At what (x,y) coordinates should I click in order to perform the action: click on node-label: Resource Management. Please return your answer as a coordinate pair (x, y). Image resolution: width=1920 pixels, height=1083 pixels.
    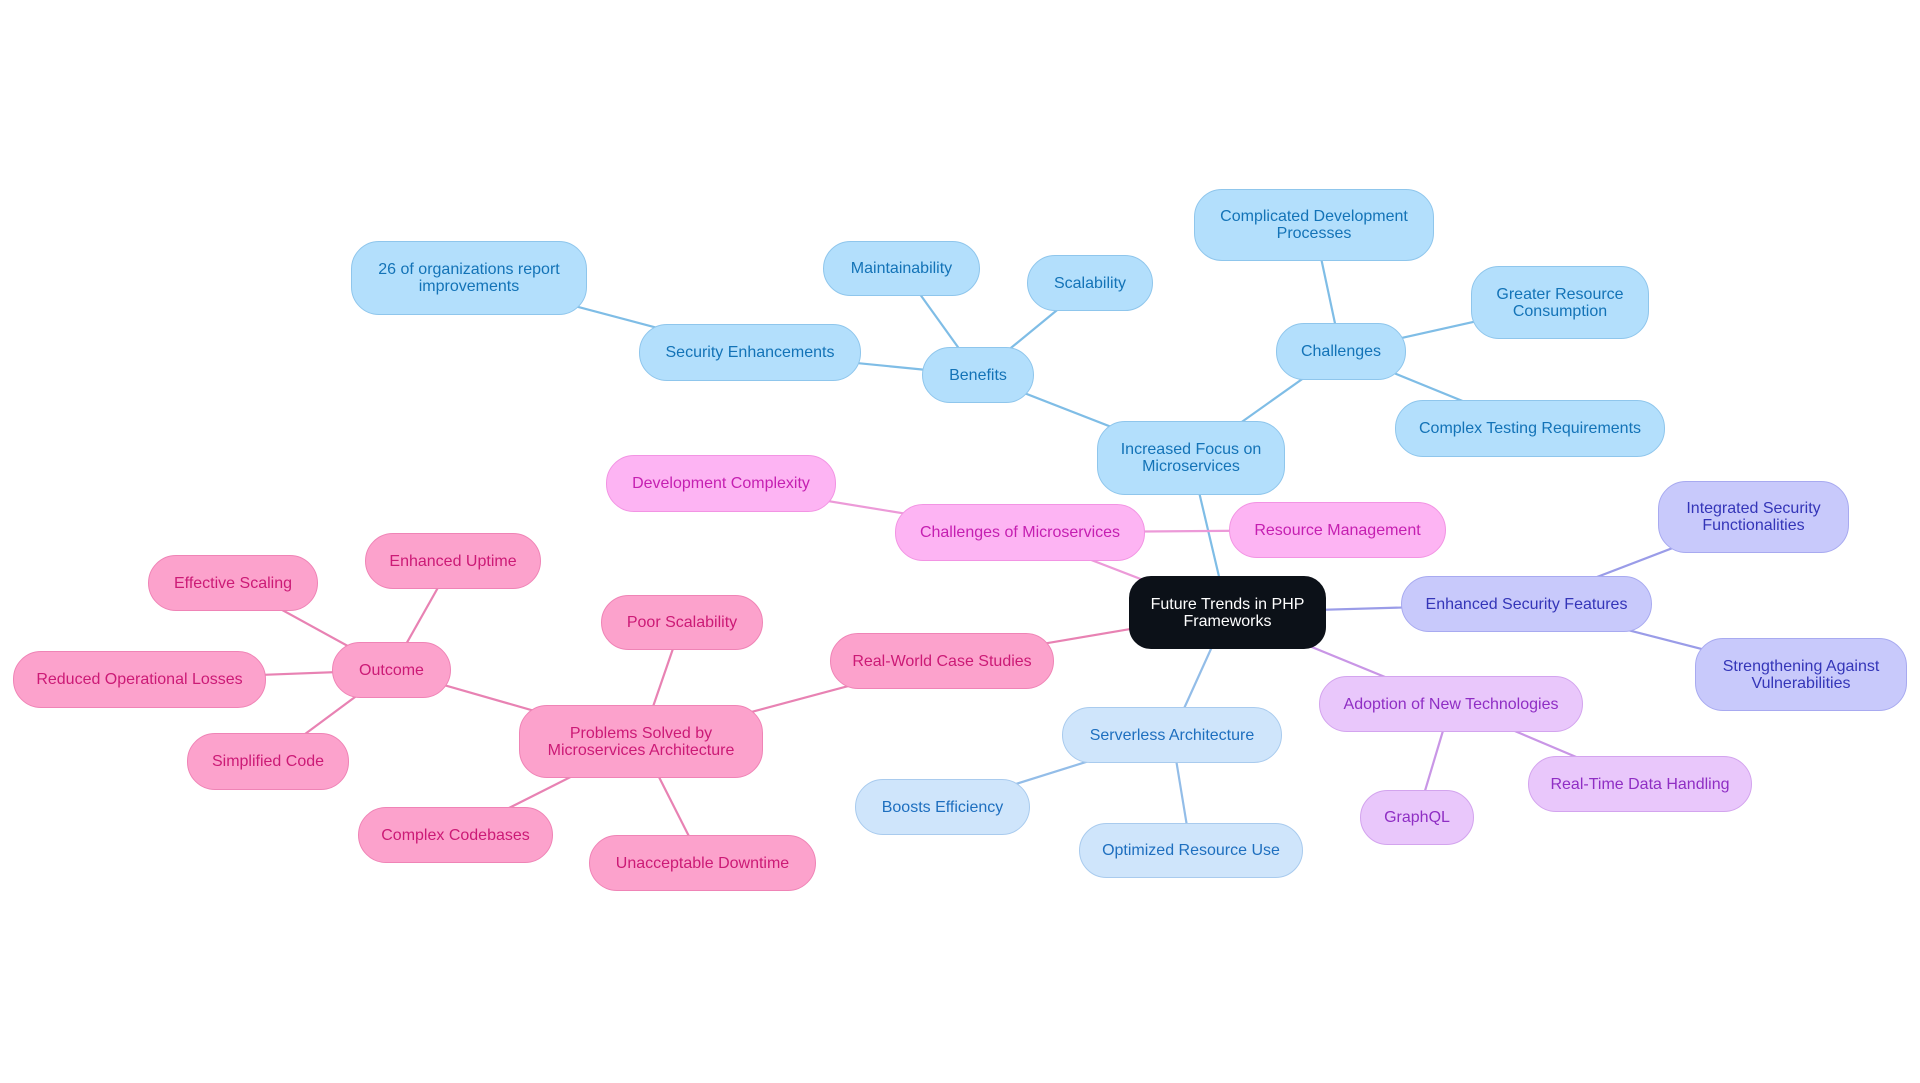
    Looking at the image, I should click on (1337, 530).